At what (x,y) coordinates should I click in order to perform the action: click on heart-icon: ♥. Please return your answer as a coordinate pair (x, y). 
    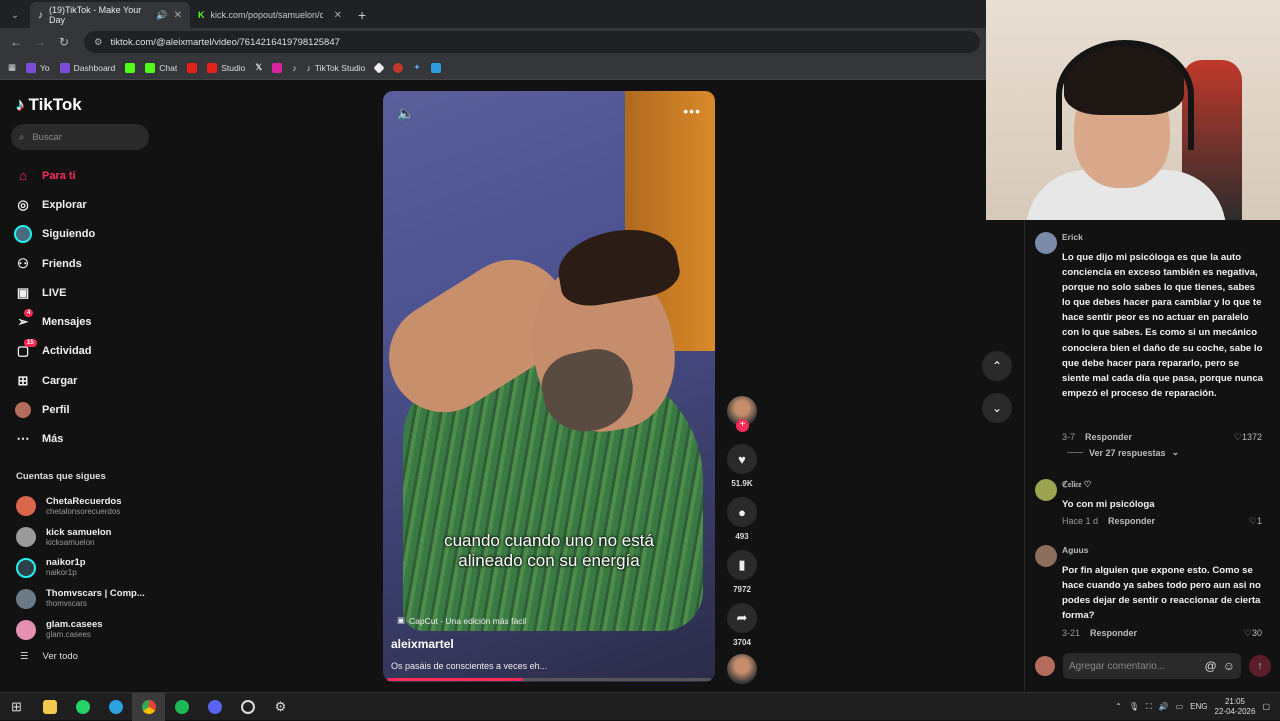
    Looking at the image, I should click on (742, 459).